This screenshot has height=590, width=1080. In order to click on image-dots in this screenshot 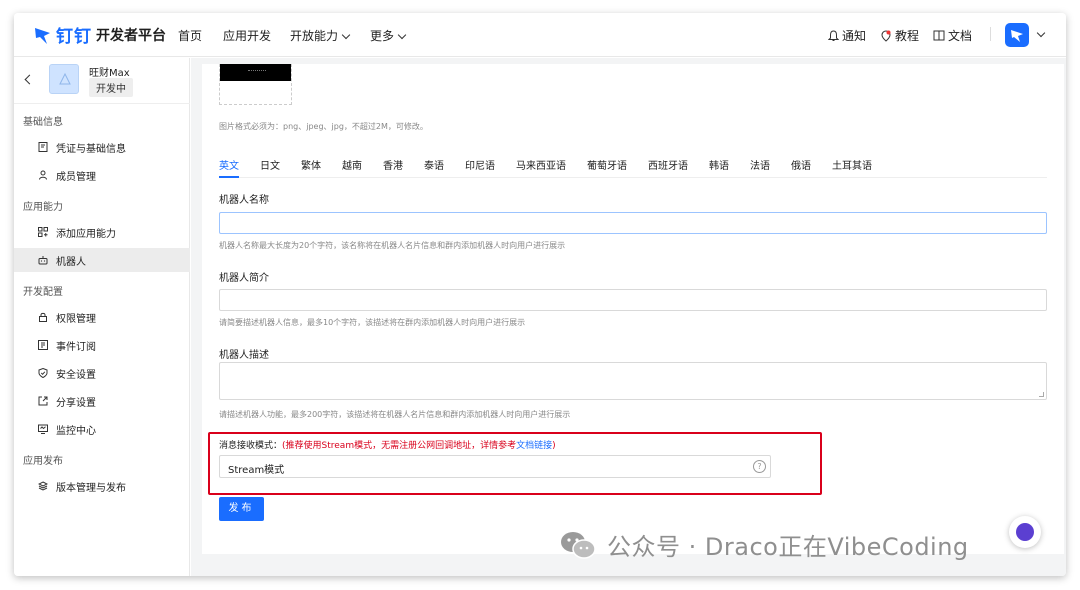, I will do `click(257, 70)`.